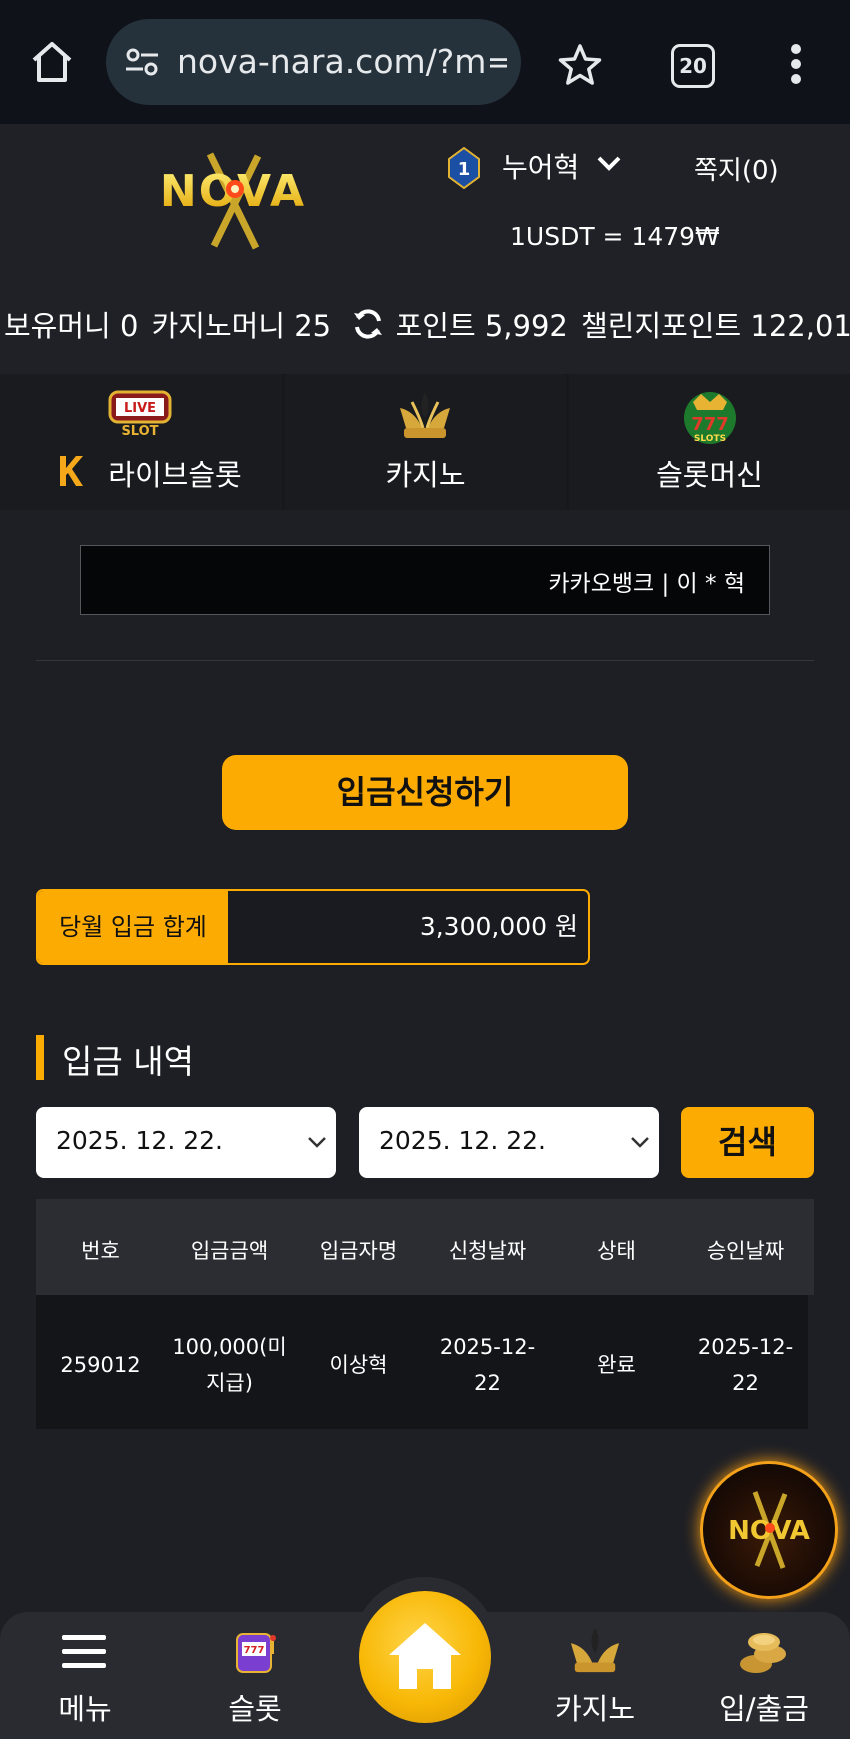 This screenshot has width=850, height=1739. I want to click on exchange-rate: 1USDT = 1479₩, so click(615, 236).